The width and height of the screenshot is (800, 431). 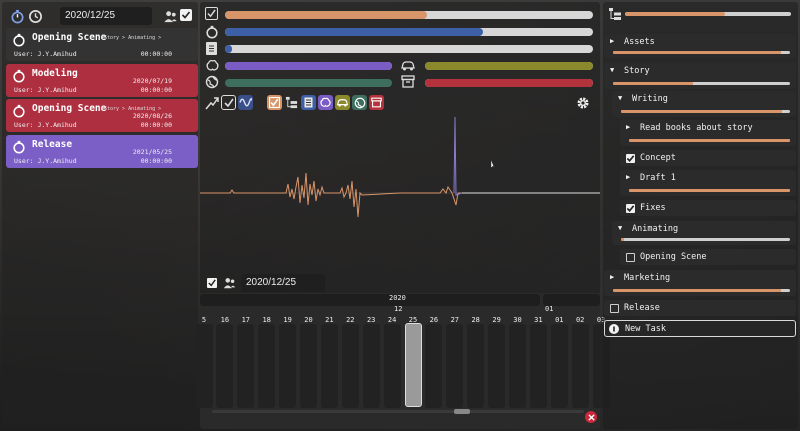 What do you see at coordinates (342, 102) in the screenshot?
I see `car-toggle-button` at bounding box center [342, 102].